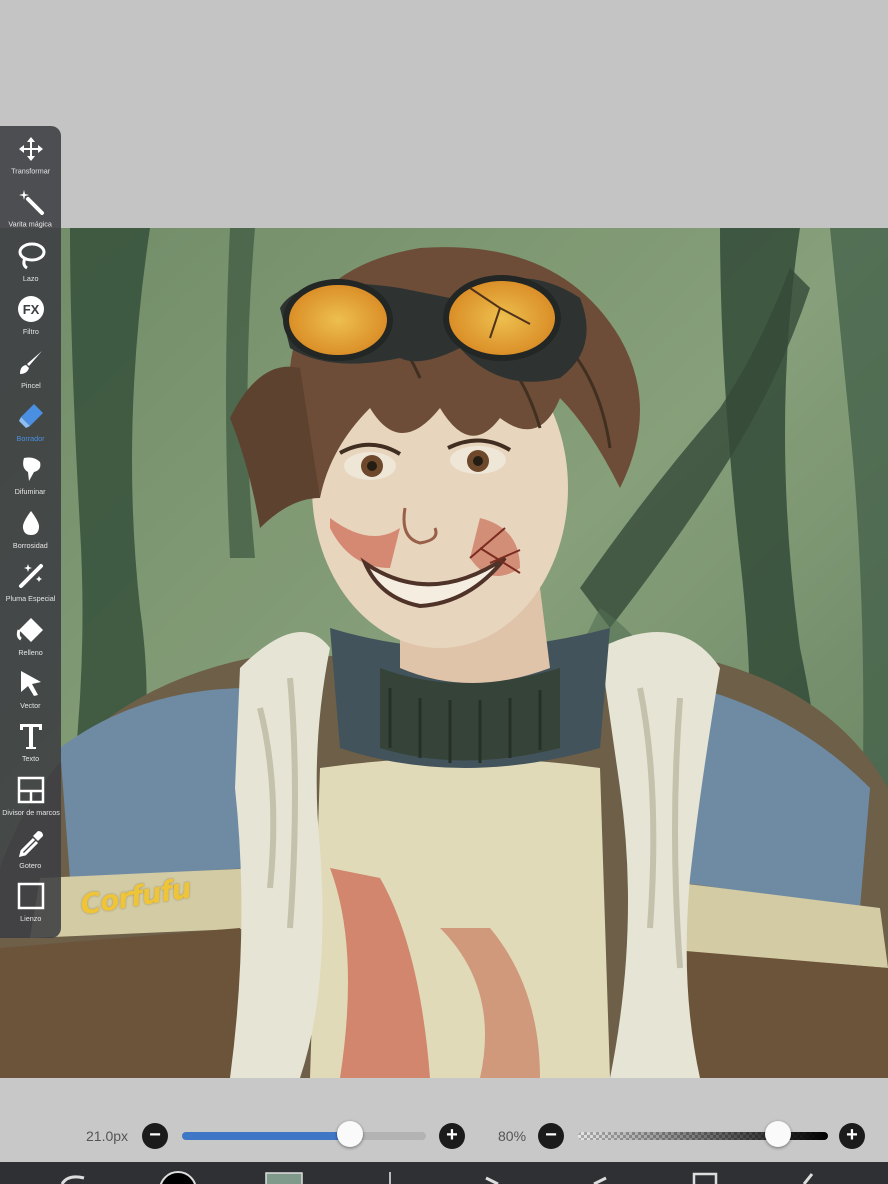 The image size is (888, 1184). I want to click on tool-label: Lienzo, so click(30, 919).